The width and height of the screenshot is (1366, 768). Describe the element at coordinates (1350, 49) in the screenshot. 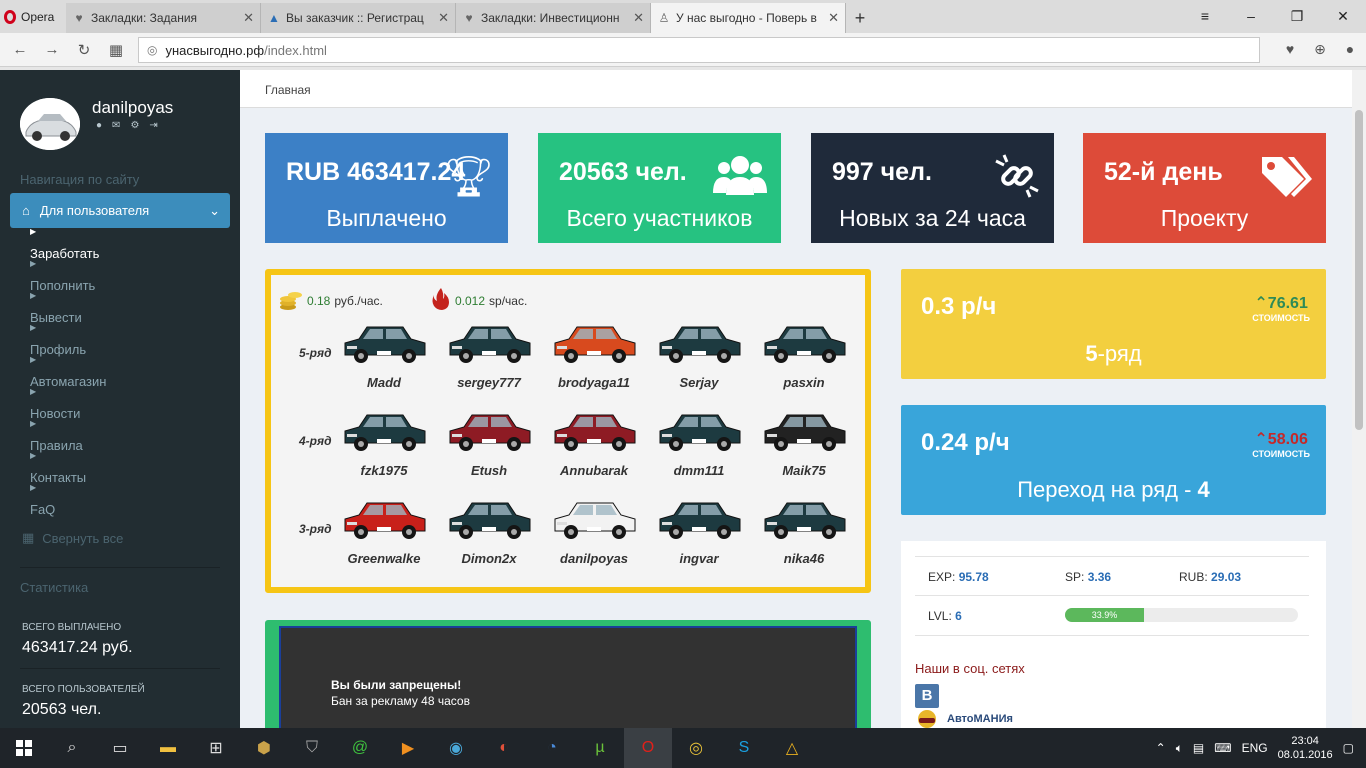

I see `account-icon: ●` at that location.